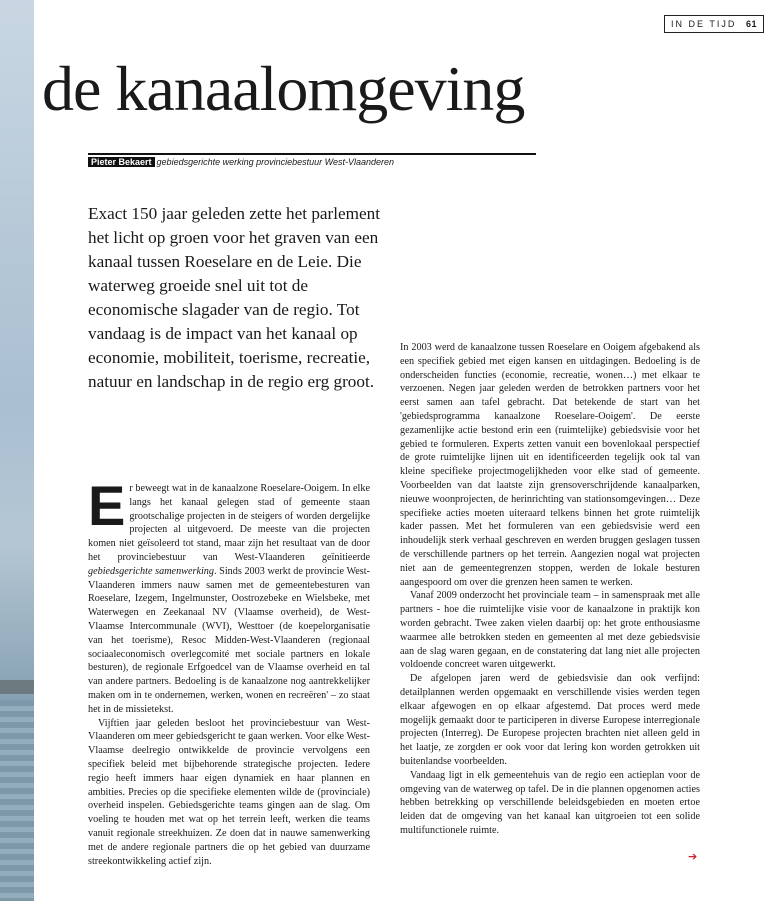  Describe the element at coordinates (107, 505) in the screenshot. I see `drop-cap: E` at that location.